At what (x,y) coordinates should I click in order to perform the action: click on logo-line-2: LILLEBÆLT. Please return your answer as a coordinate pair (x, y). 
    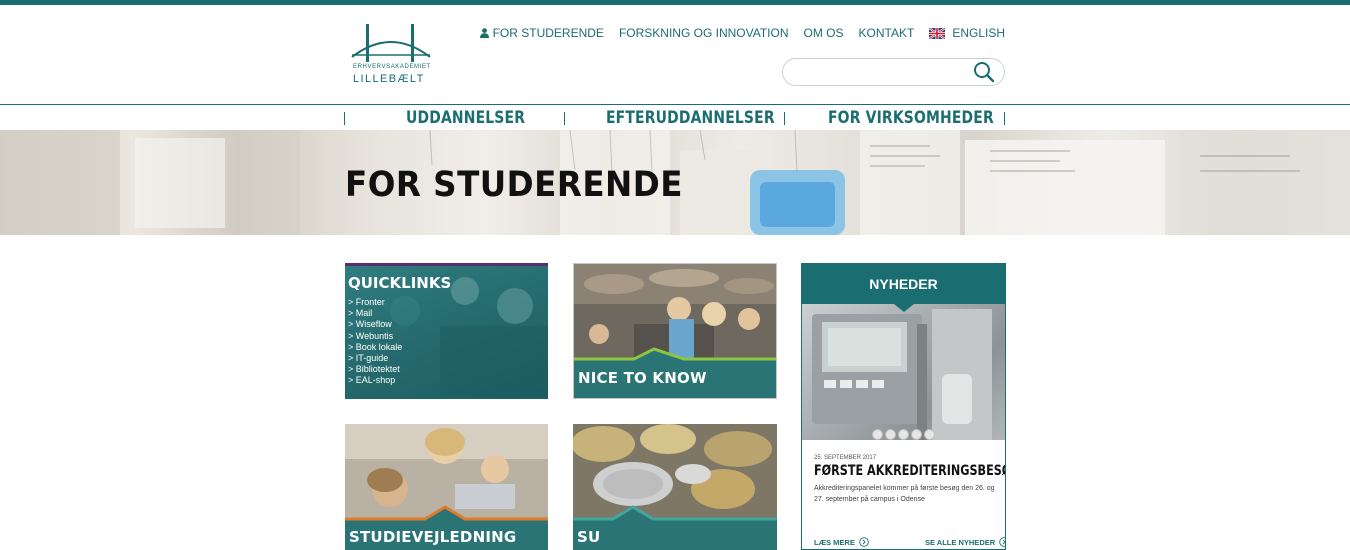
    Looking at the image, I should click on (389, 79).